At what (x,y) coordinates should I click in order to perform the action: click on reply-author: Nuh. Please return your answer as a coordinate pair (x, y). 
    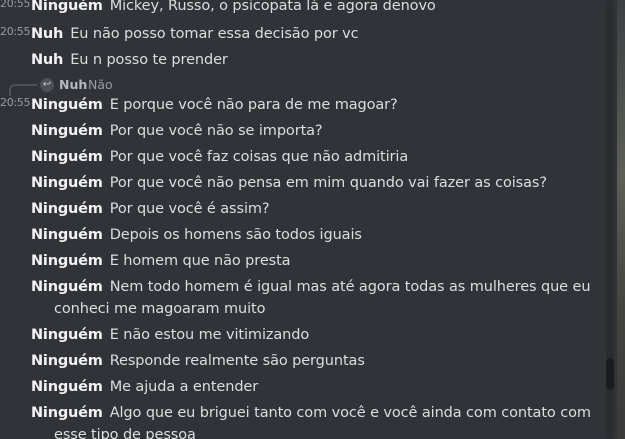
    Looking at the image, I should click on (73, 85).